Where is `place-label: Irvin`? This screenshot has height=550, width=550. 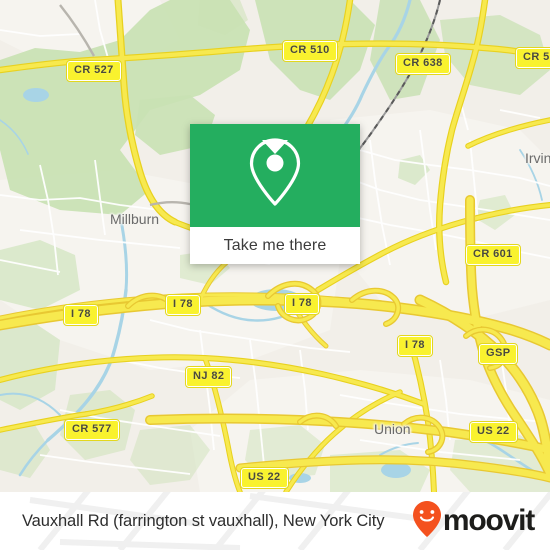
place-label: Irvin is located at coordinates (537, 158).